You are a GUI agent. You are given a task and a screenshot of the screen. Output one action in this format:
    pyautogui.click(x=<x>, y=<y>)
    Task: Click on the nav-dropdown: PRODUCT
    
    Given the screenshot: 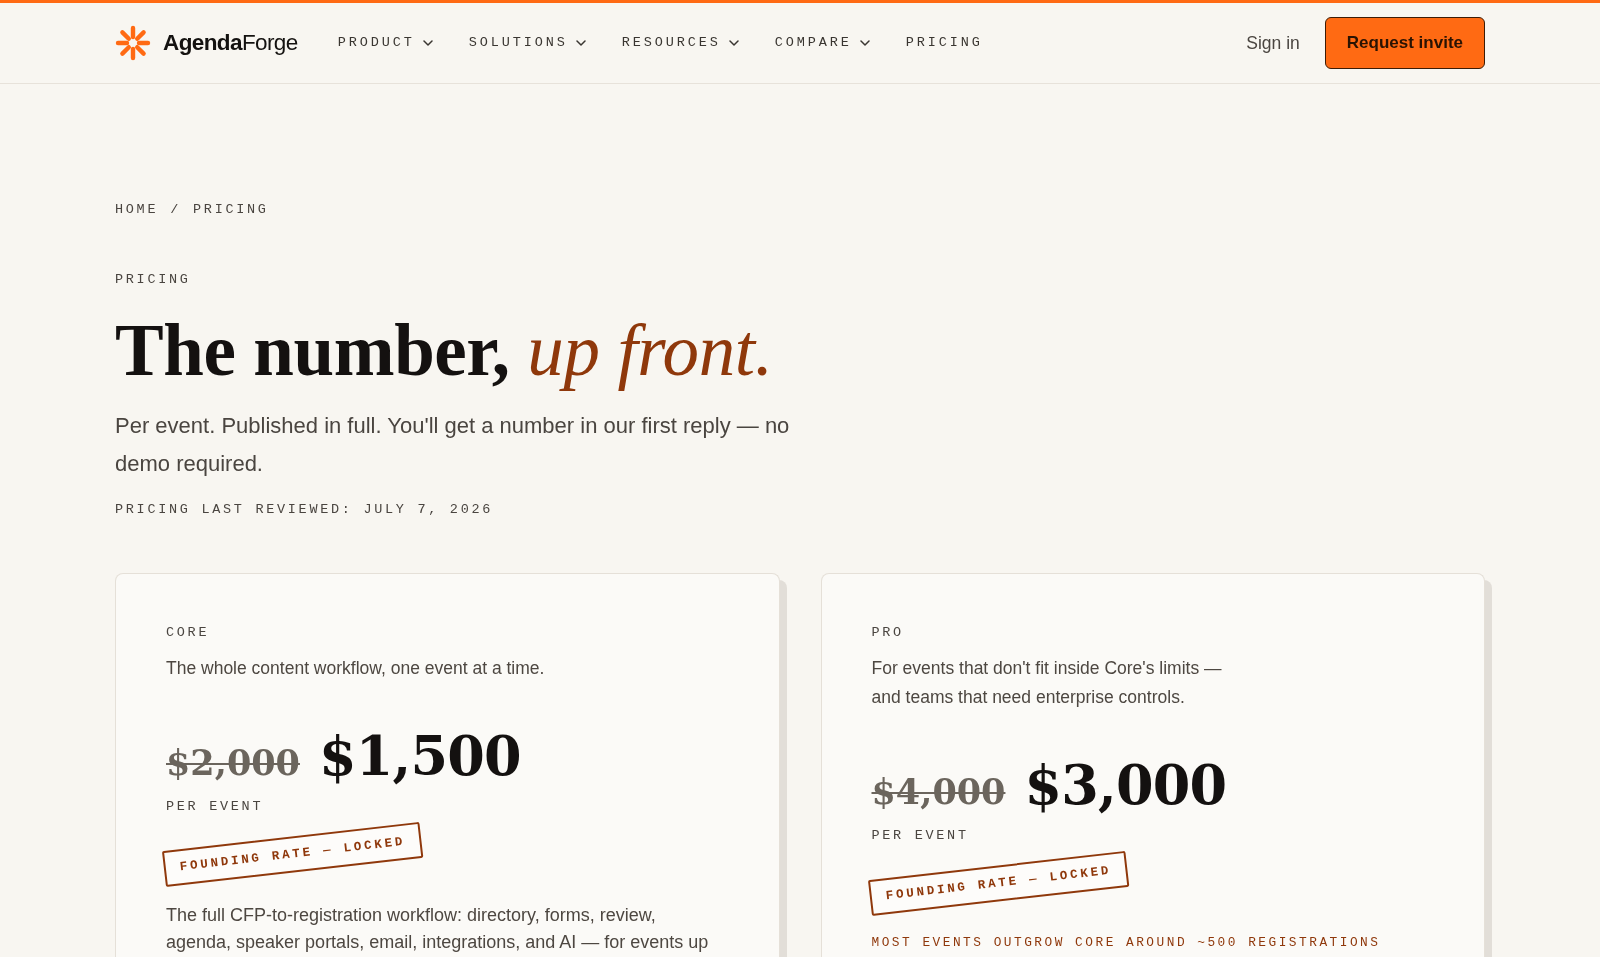 What is the action you would take?
    pyautogui.click(x=385, y=43)
    